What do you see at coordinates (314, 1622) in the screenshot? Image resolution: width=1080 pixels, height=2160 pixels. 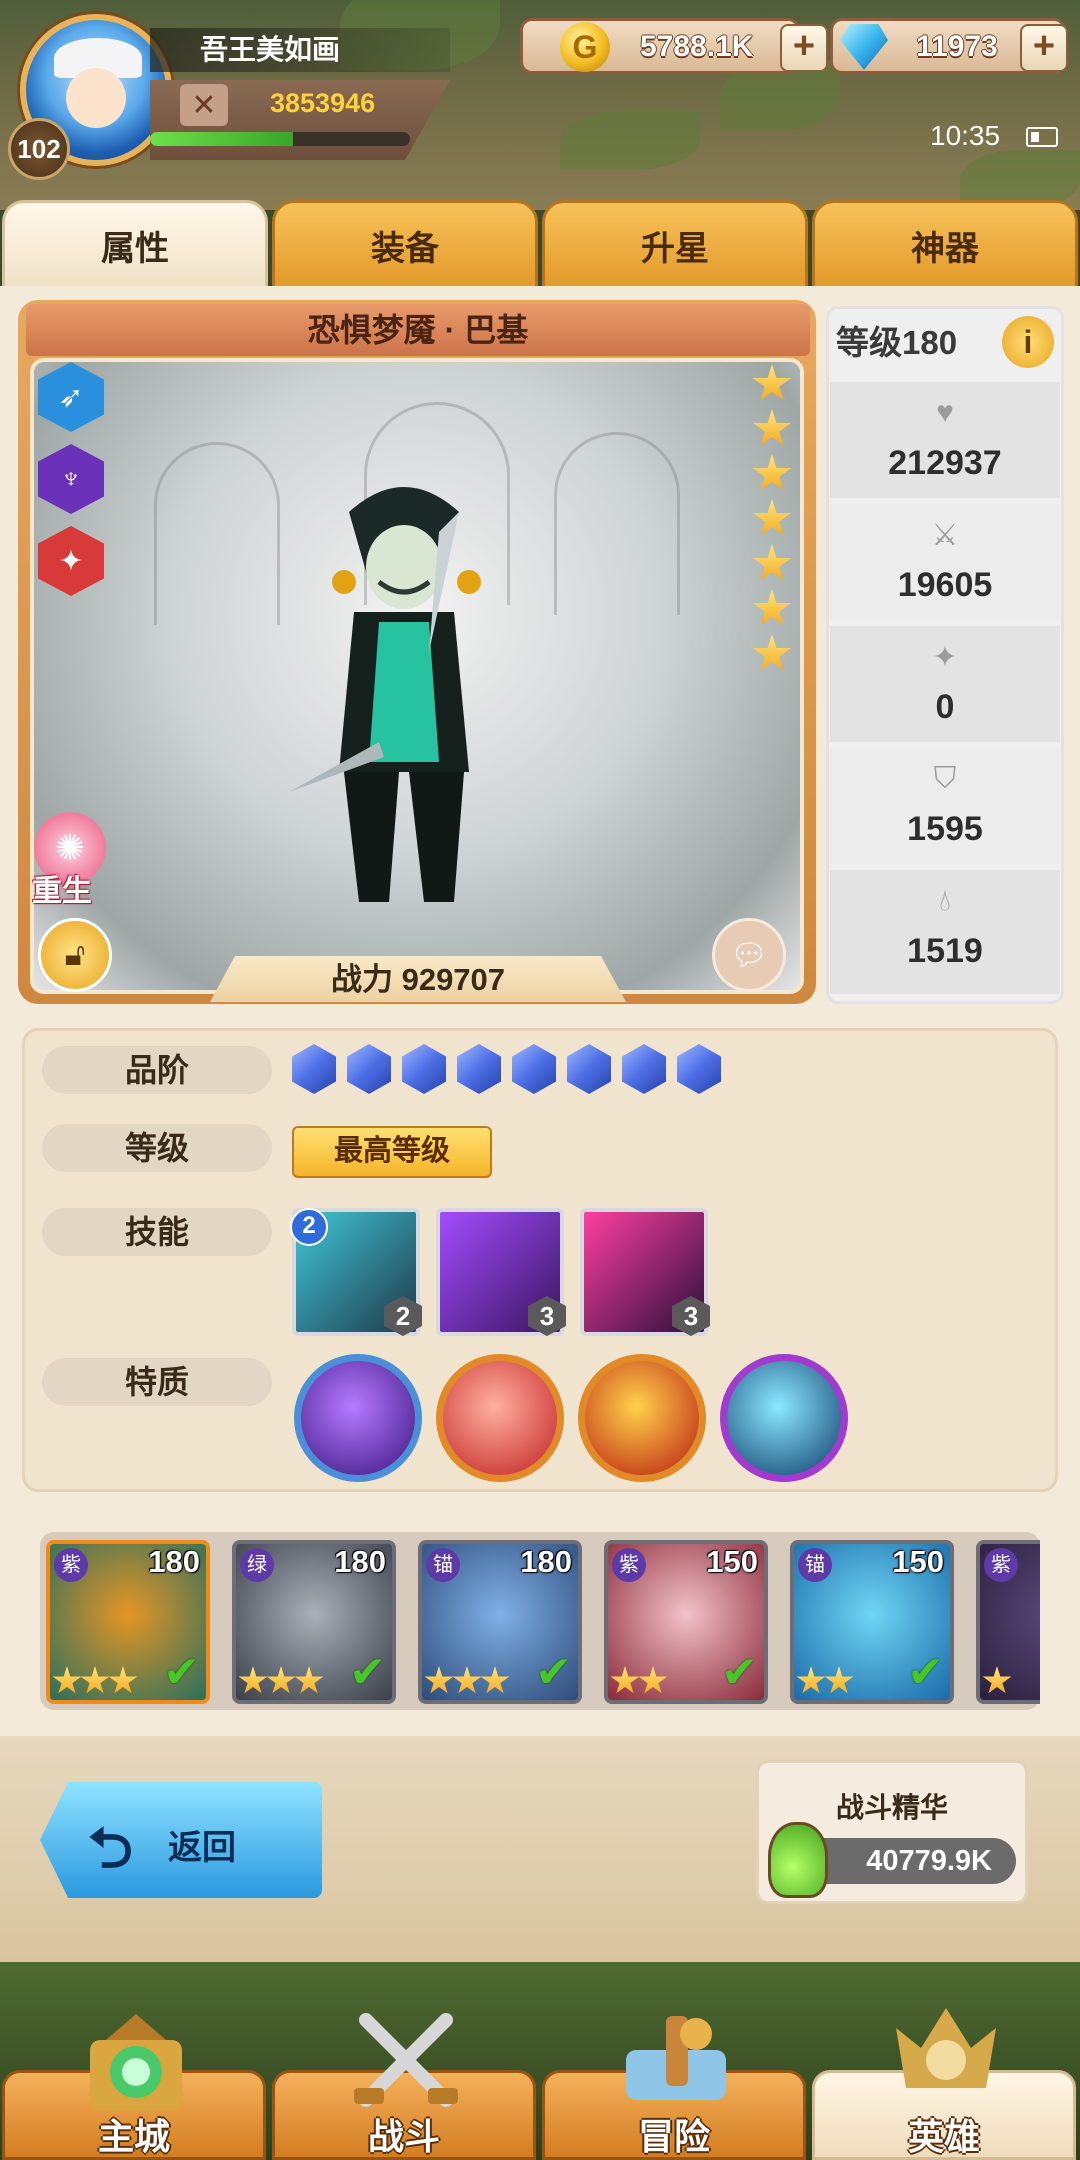 I see `roster-hero-card: 绿 180 ✔` at bounding box center [314, 1622].